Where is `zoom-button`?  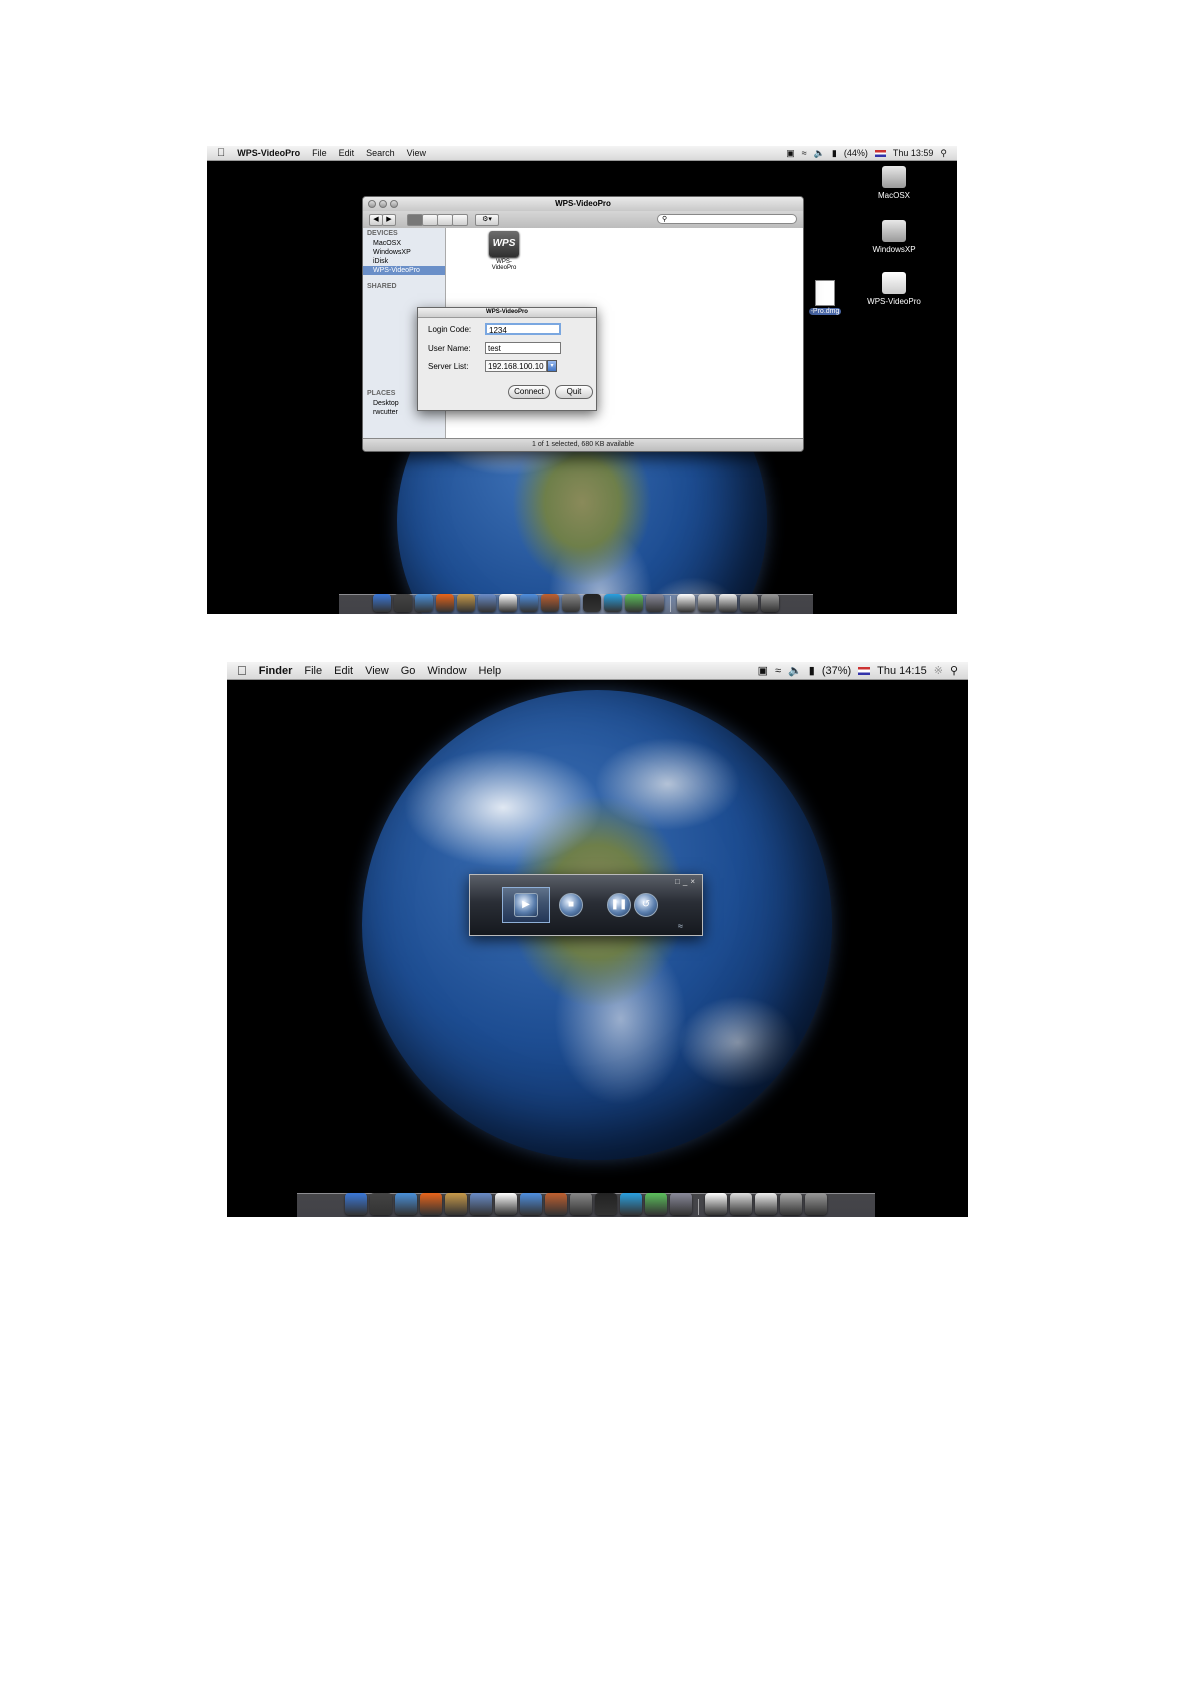
zoom-button is located at coordinates (394, 204).